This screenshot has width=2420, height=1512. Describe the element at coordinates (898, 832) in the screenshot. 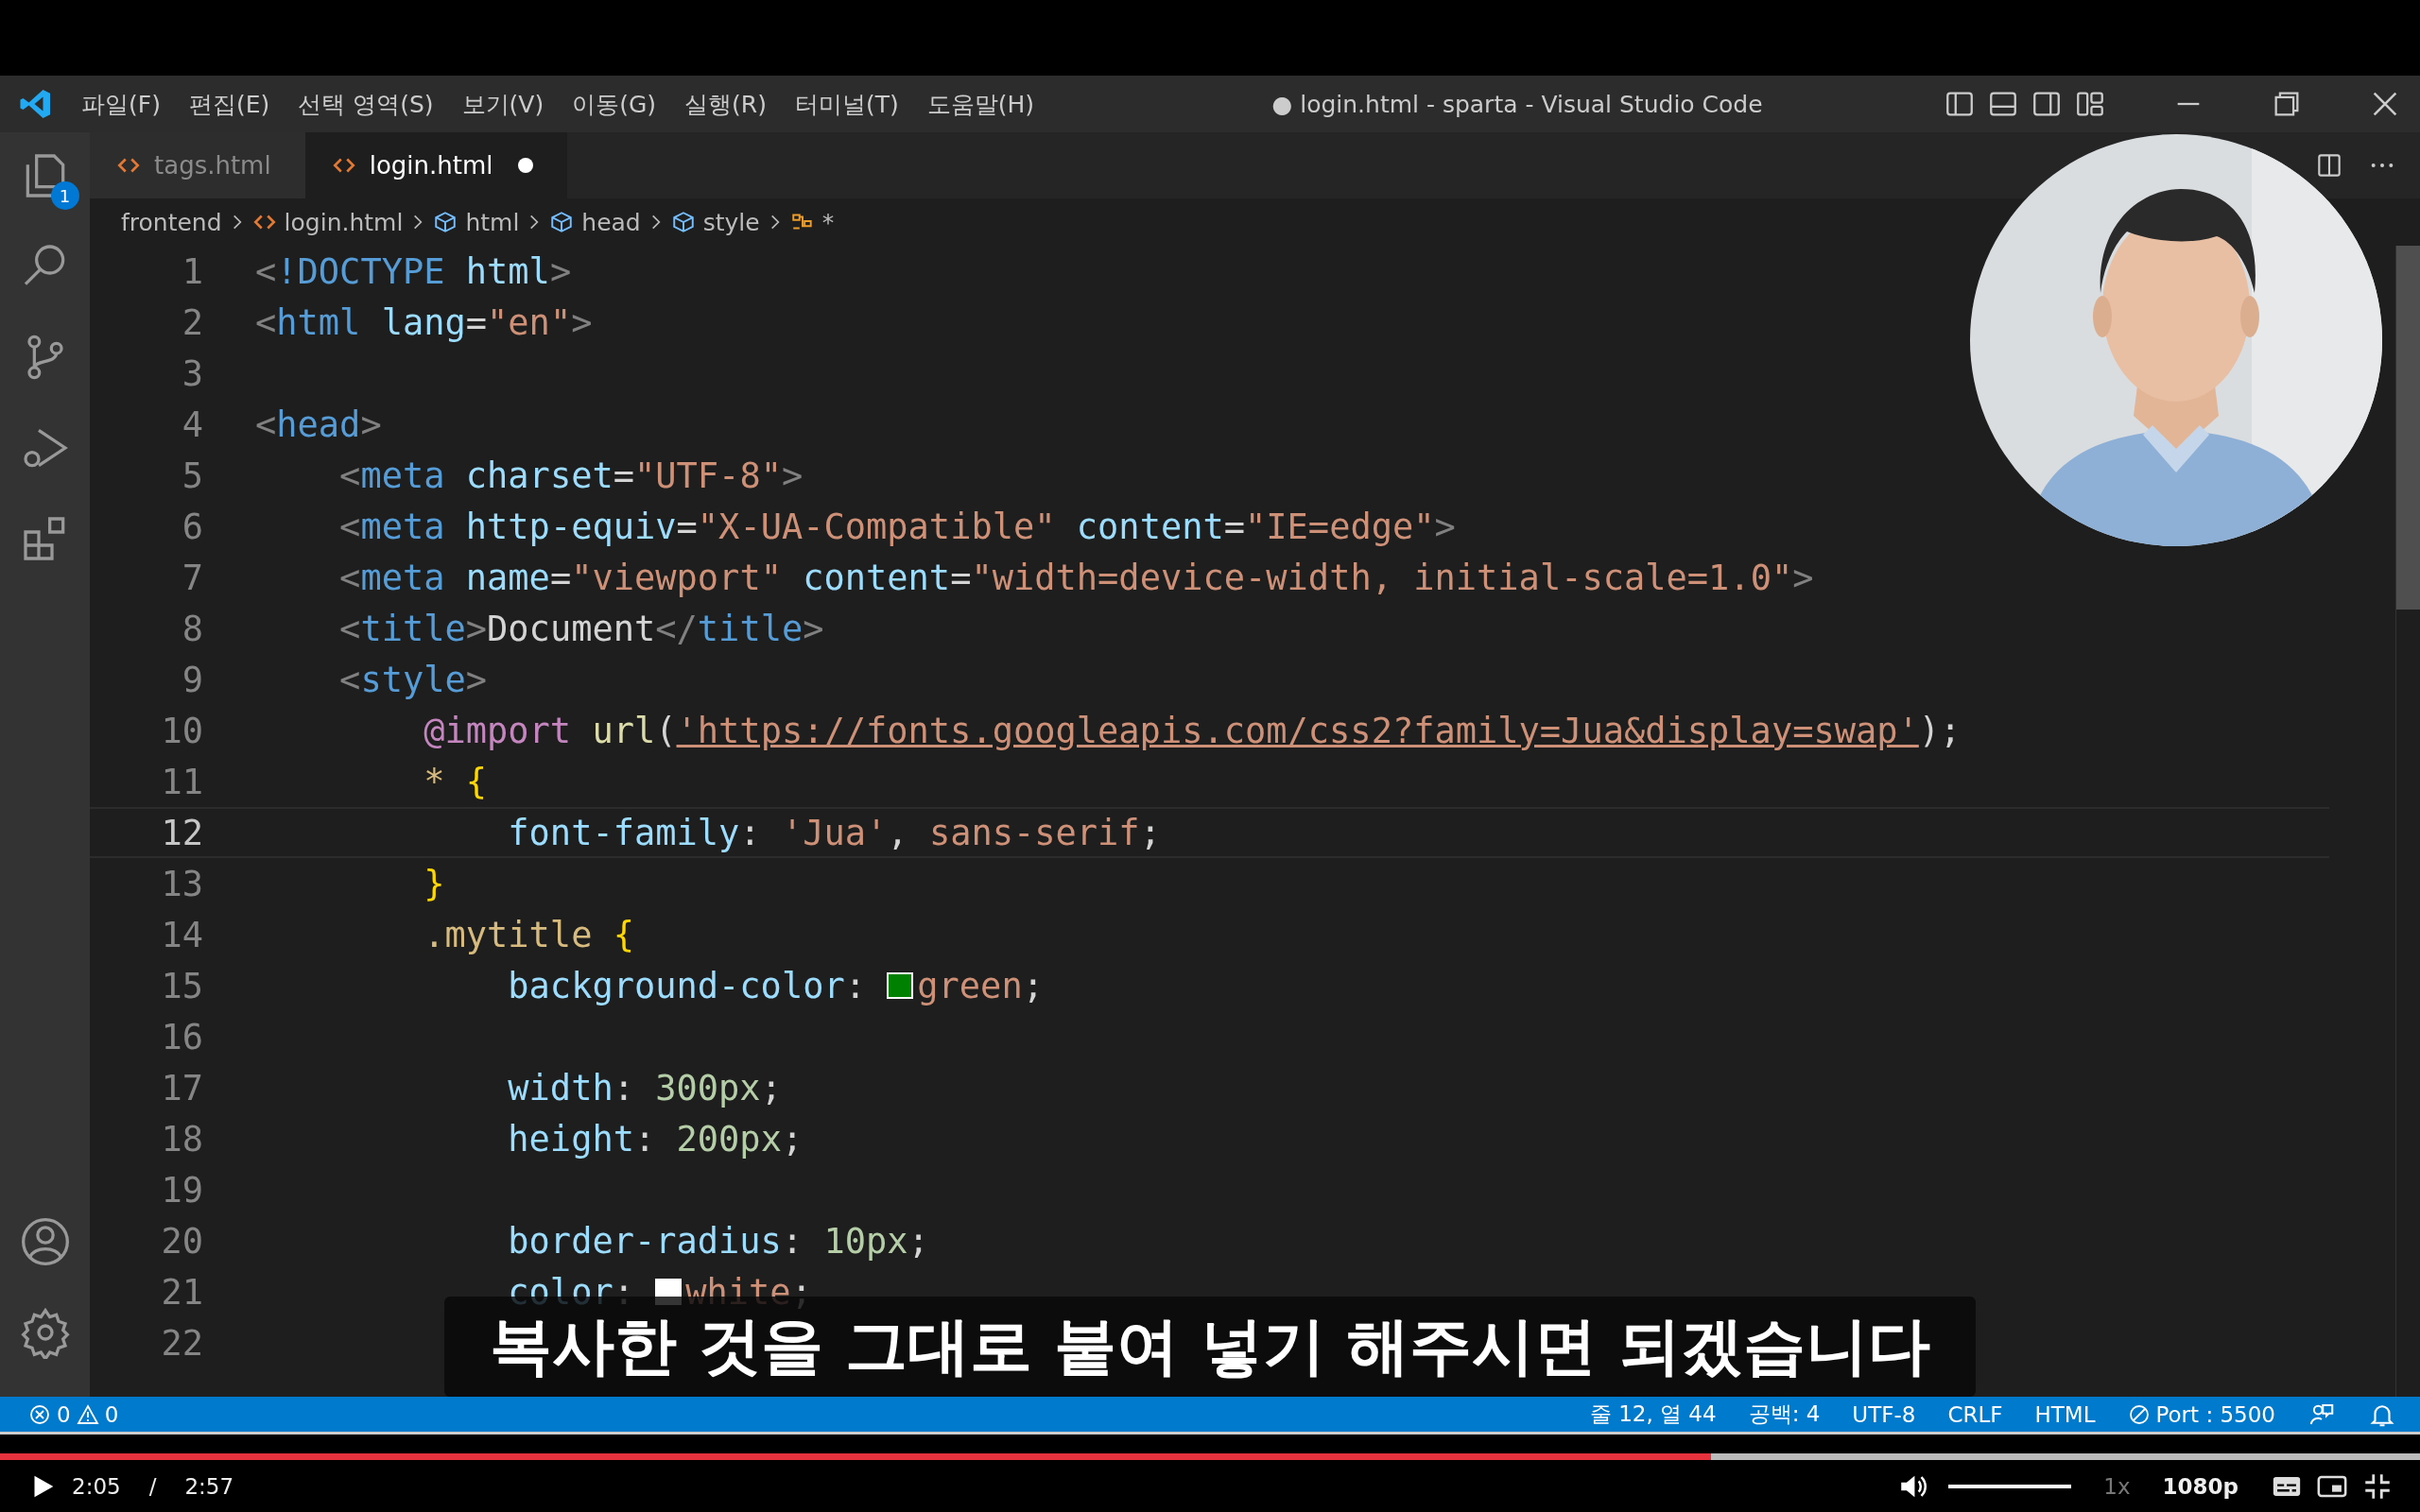

I see `code-token: ,` at that location.